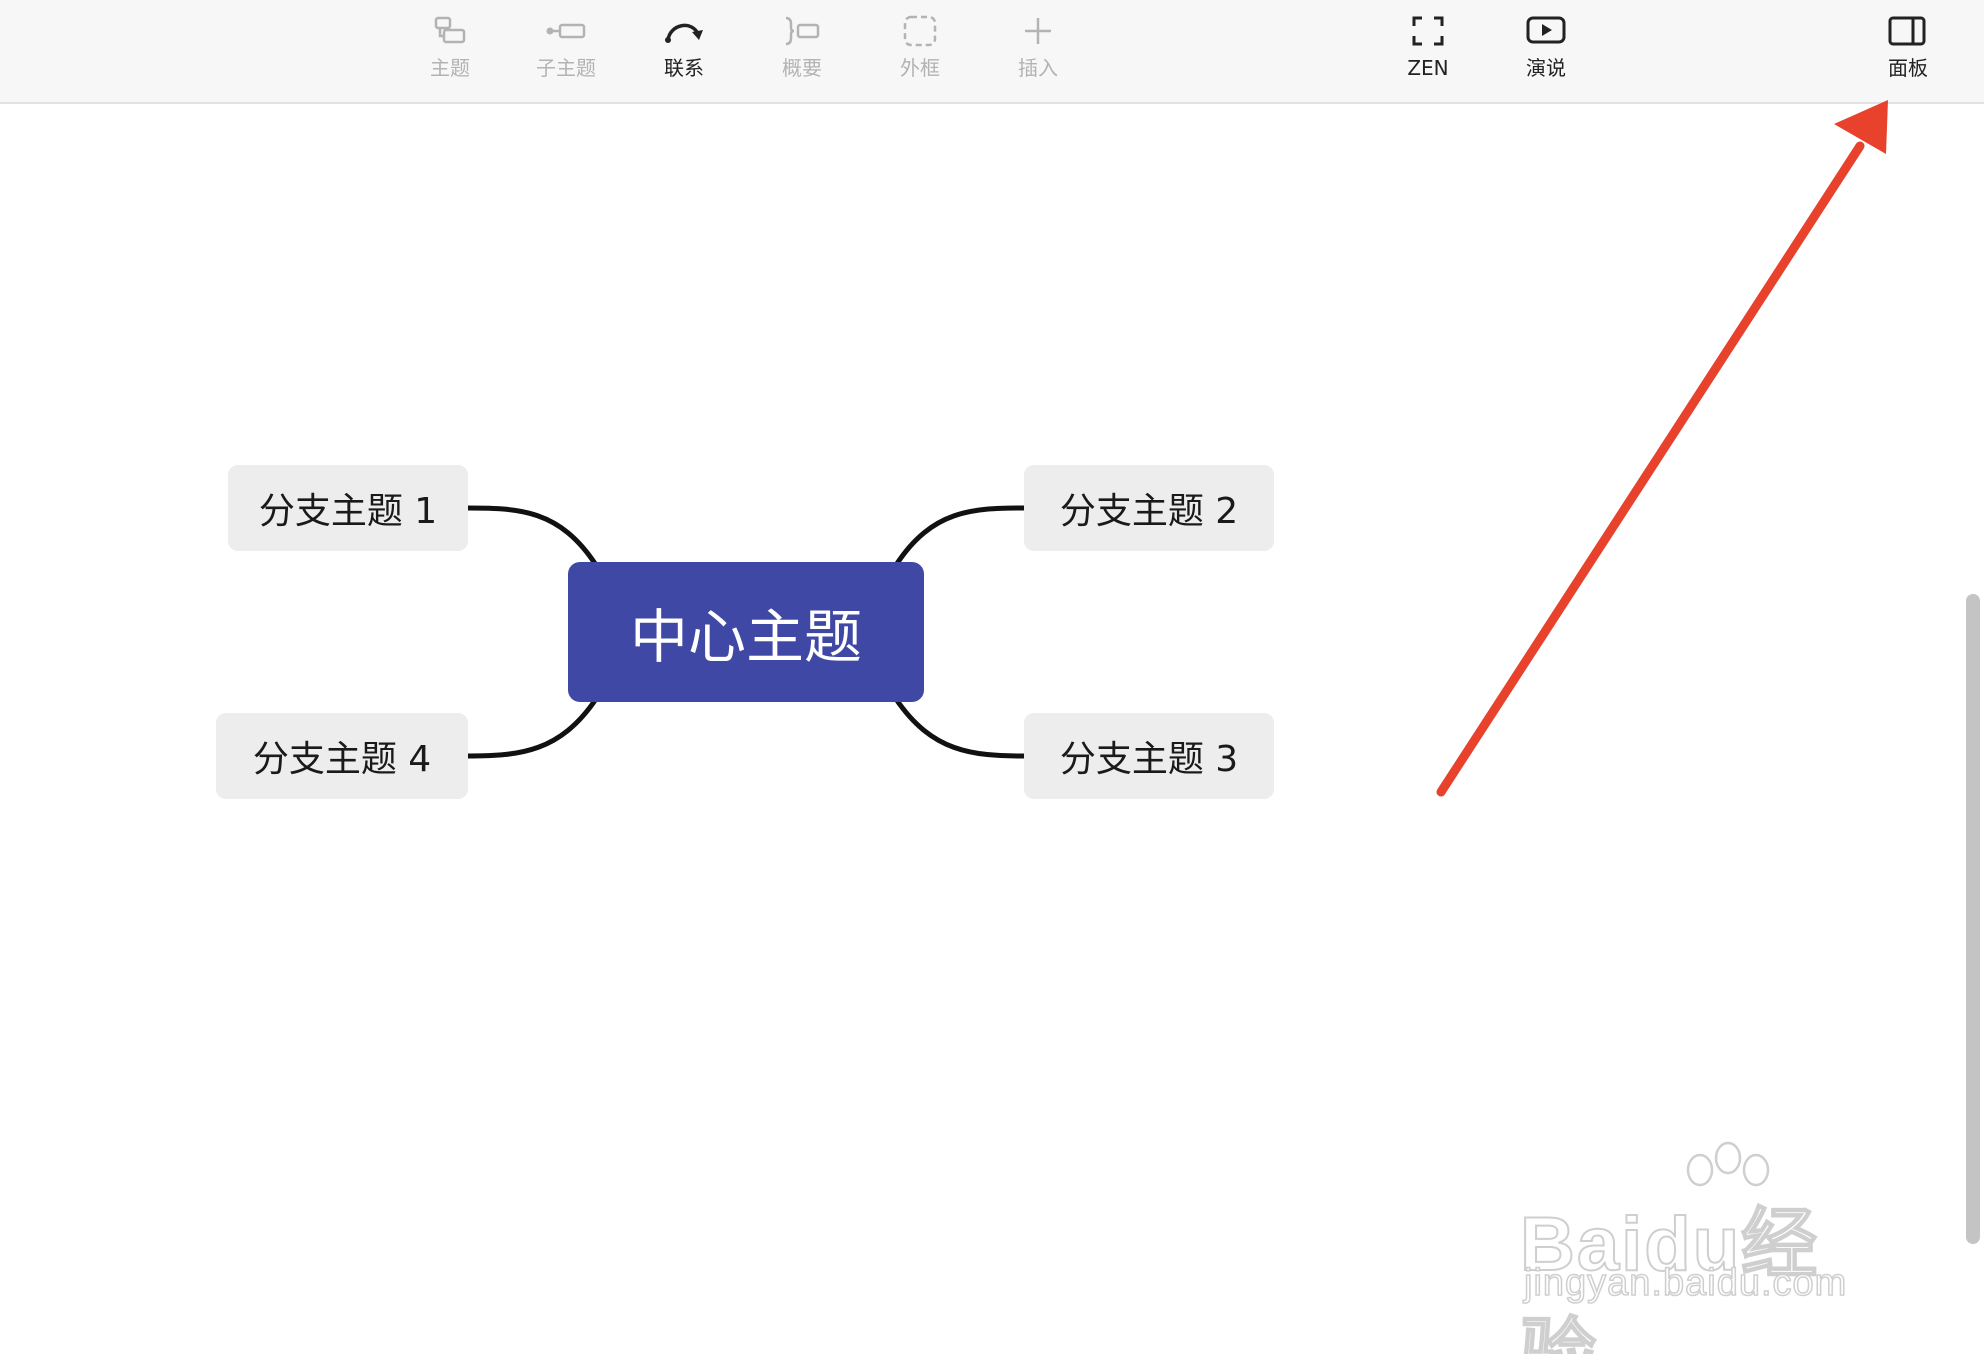 The width and height of the screenshot is (1984, 1354). Describe the element at coordinates (1685, 1283) in the screenshot. I see `watermark-url: jingyan.baidu.com` at that location.